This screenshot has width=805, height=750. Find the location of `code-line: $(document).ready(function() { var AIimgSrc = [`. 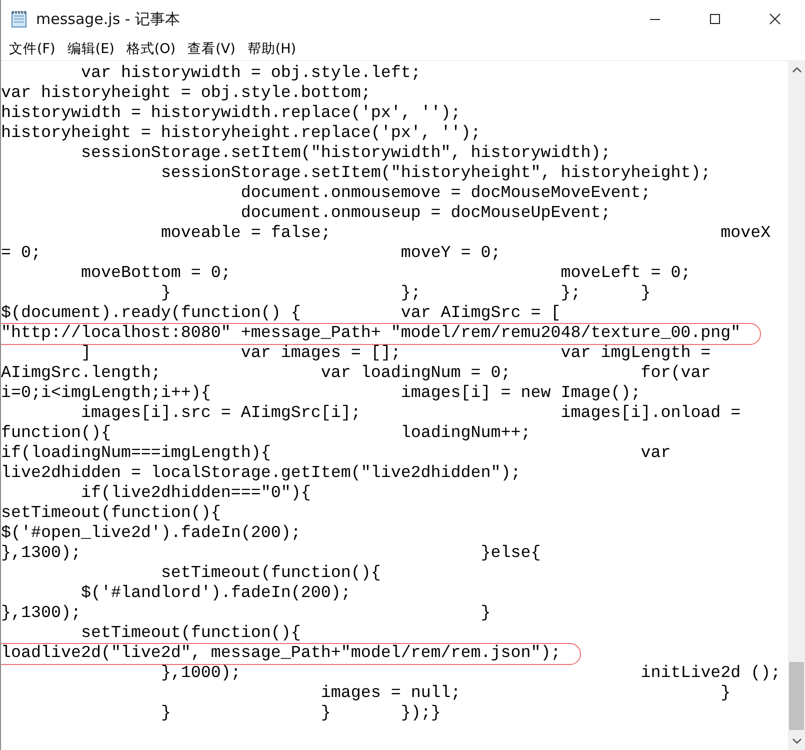

code-line: $(document).ready(function() { var AIimgSrc = [ is located at coordinates (281, 313).